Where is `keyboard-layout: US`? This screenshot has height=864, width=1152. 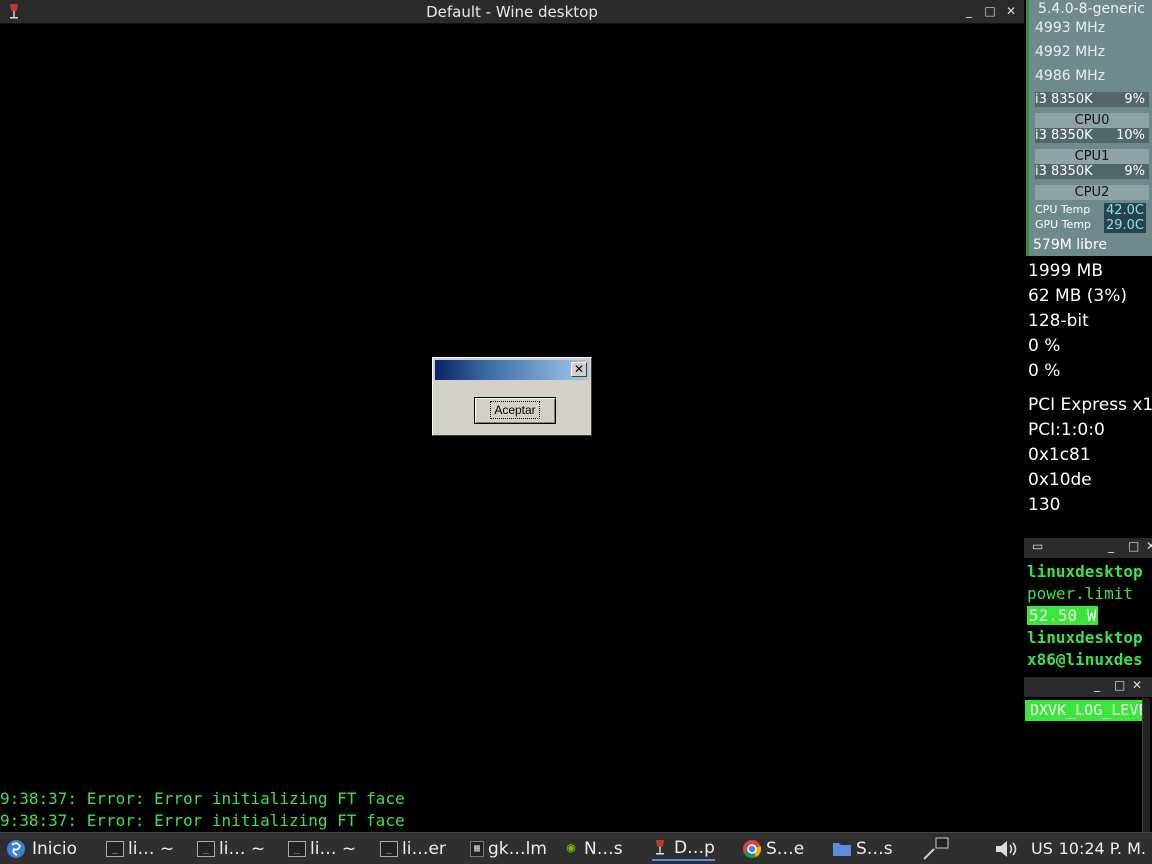 keyboard-layout: US is located at coordinates (1042, 848).